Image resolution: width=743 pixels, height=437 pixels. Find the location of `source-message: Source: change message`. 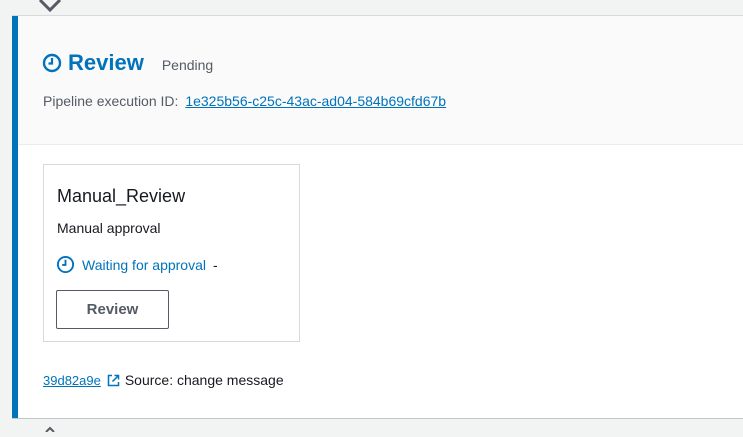

source-message: Source: change message is located at coordinates (204, 380).